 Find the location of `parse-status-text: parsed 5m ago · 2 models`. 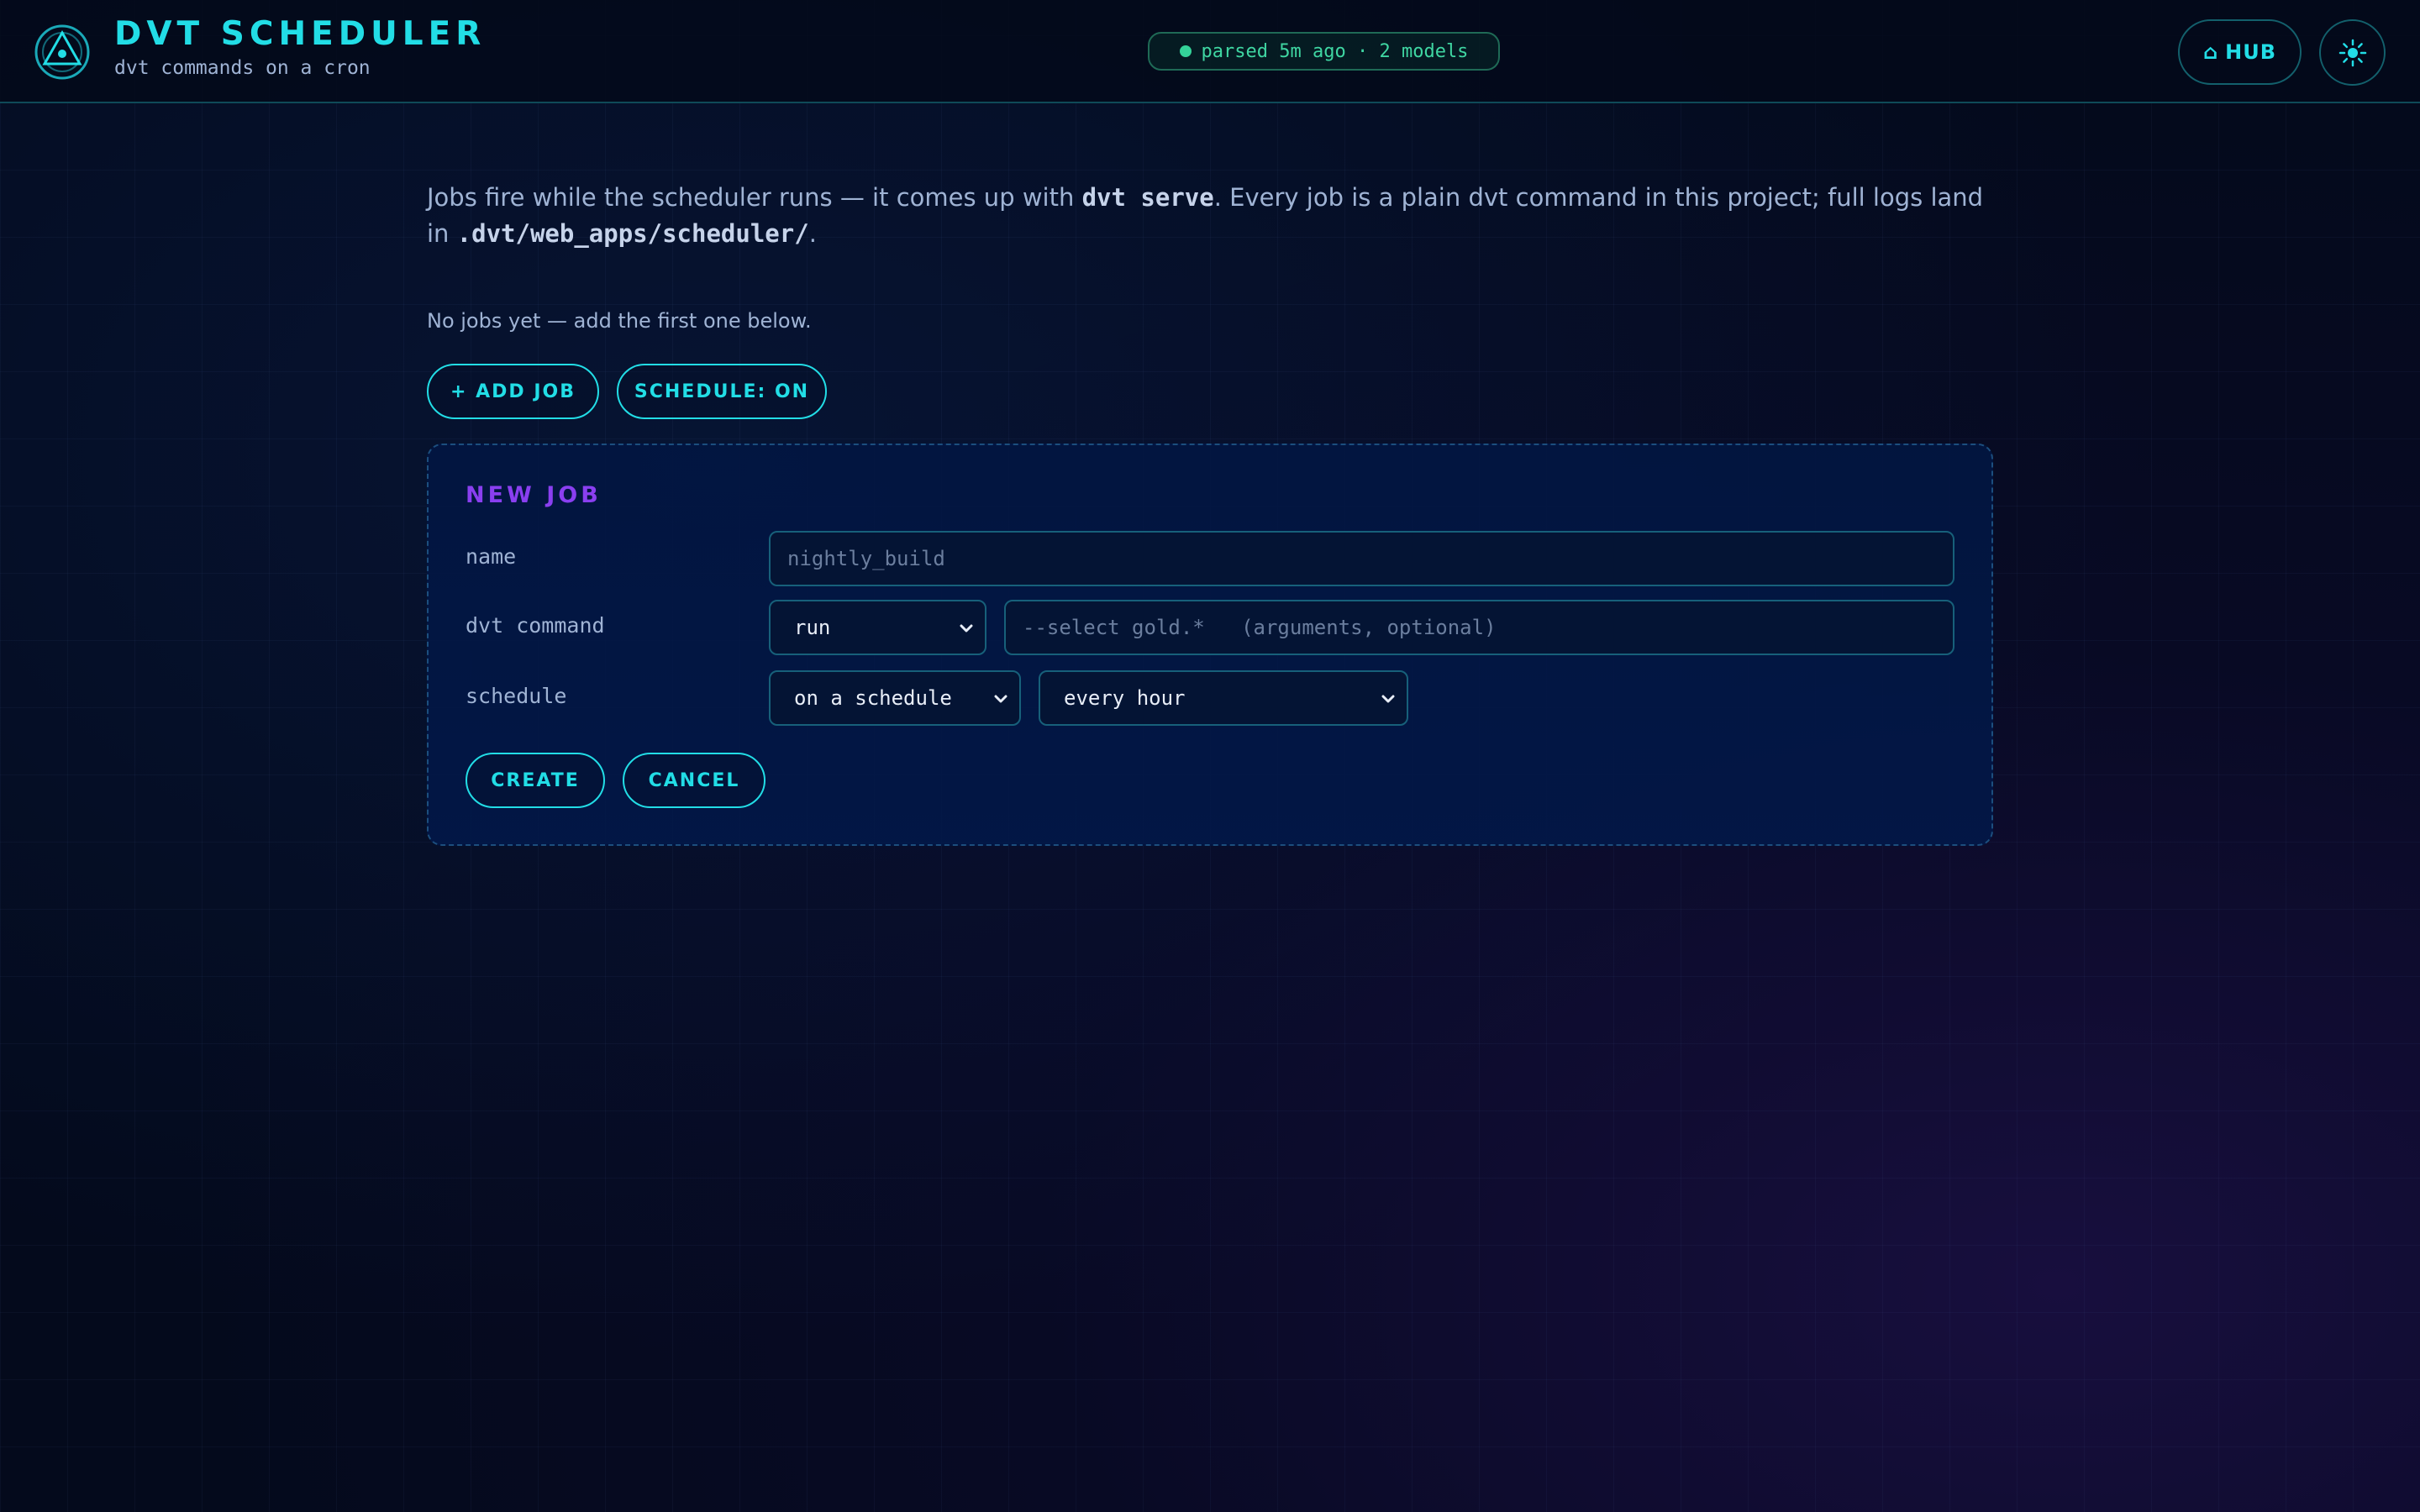

parse-status-text: parsed 5m ago · 2 models is located at coordinates (1335, 51).